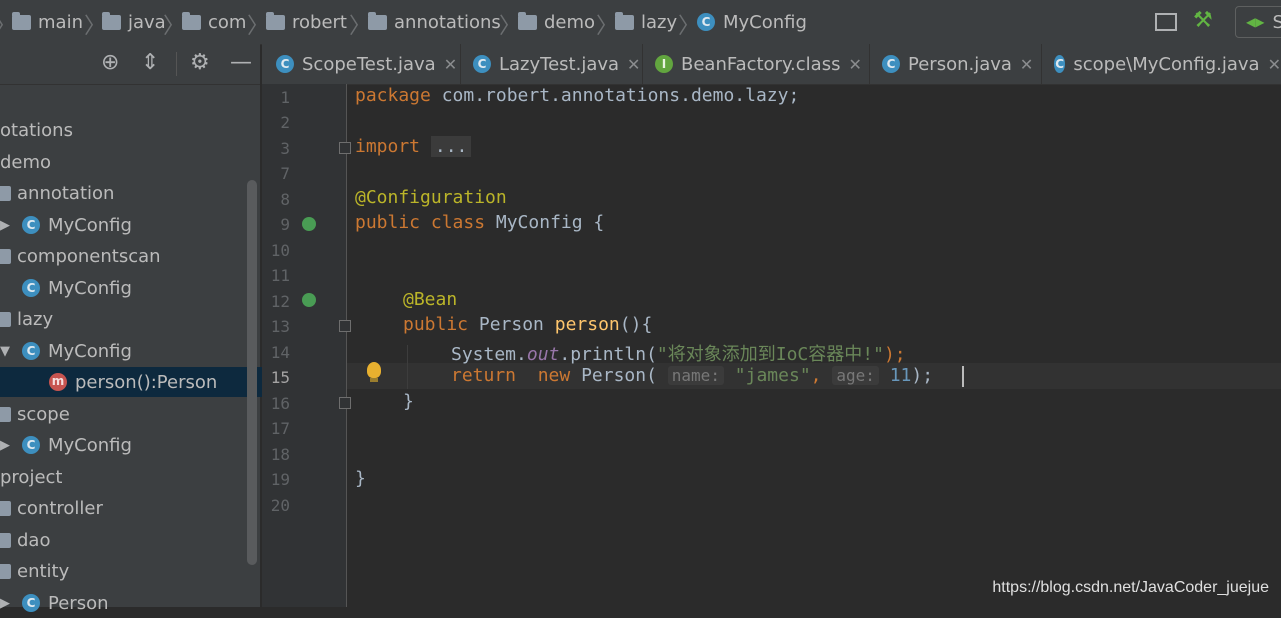 This screenshot has width=1281, height=618. What do you see at coordinates (527, 324) in the screenshot?
I see `code-line-13: public Person person(){` at bounding box center [527, 324].